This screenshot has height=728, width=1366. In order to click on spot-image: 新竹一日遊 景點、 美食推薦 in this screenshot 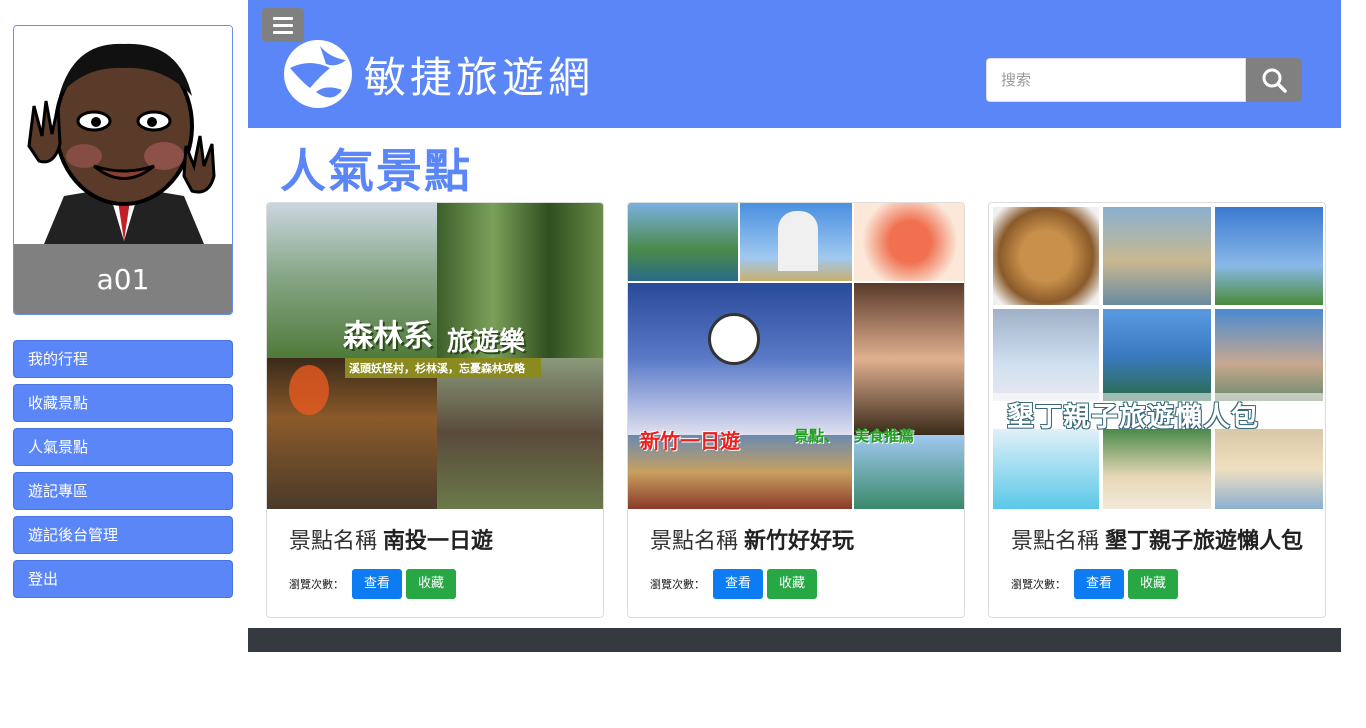, I will do `click(796, 356)`.